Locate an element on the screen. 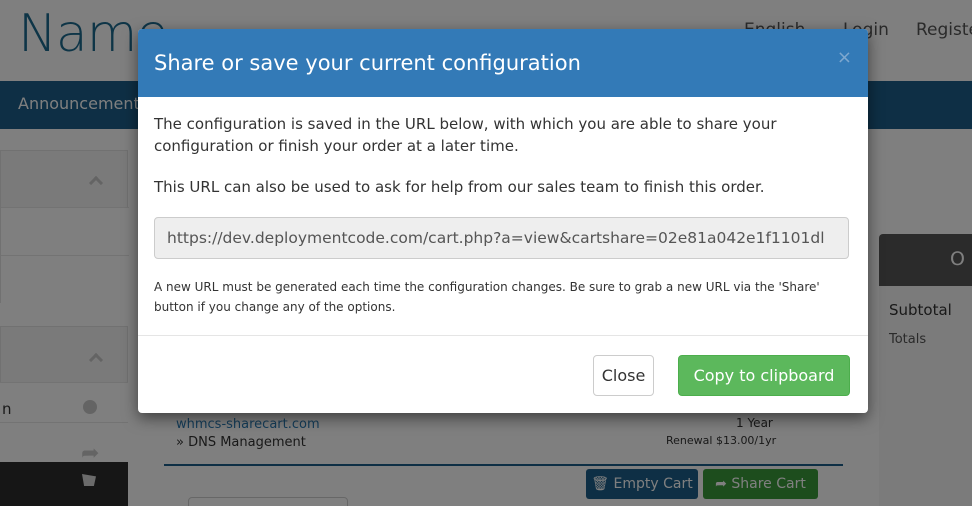 Image resolution: width=972 pixels, height=506 pixels. modal-title: Share or save your current configuration is located at coordinates (367, 63).